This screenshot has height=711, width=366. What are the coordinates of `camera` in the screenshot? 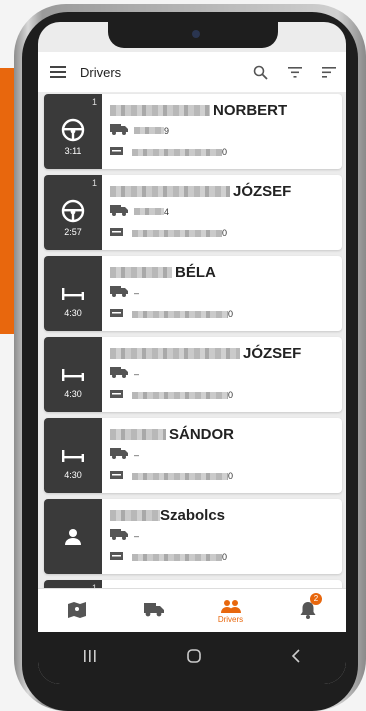 It's located at (196, 34).